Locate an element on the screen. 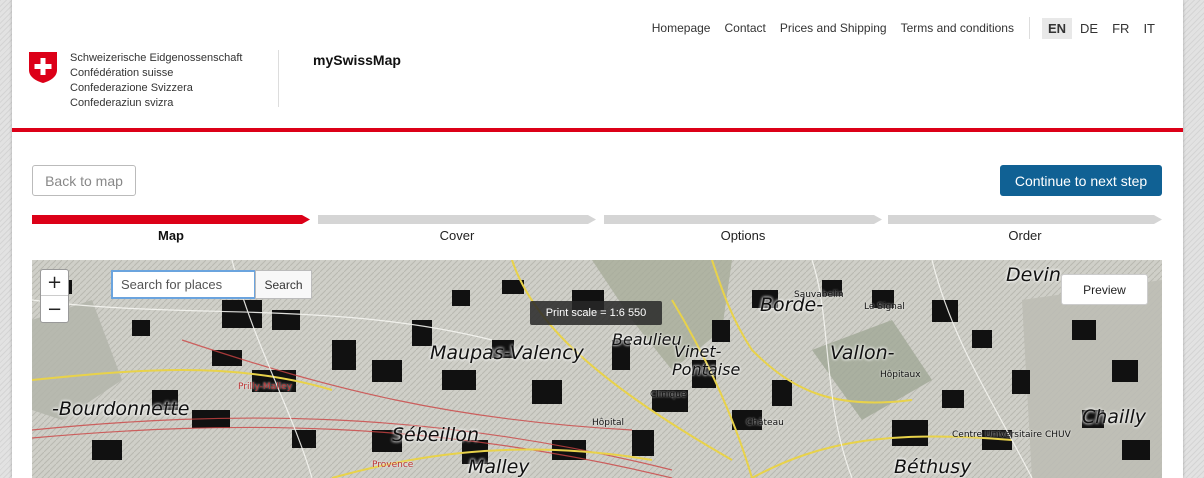 This screenshot has width=1204, height=478. nav-link-prices-shipping: Prices and Shipping is located at coordinates (833, 28).